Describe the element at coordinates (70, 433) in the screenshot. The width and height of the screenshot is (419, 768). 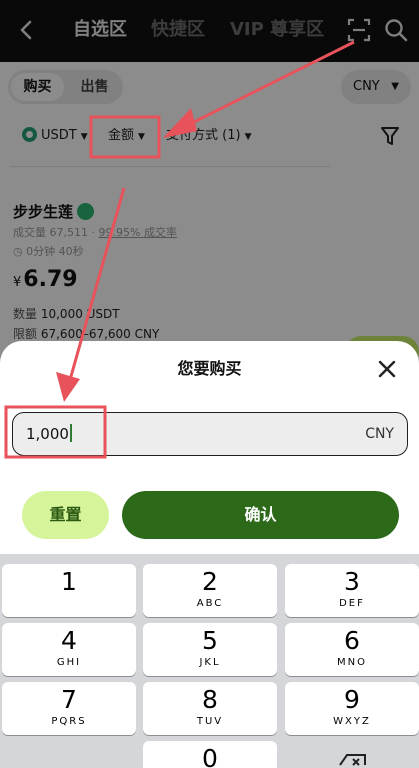
I see `text-cursor` at that location.